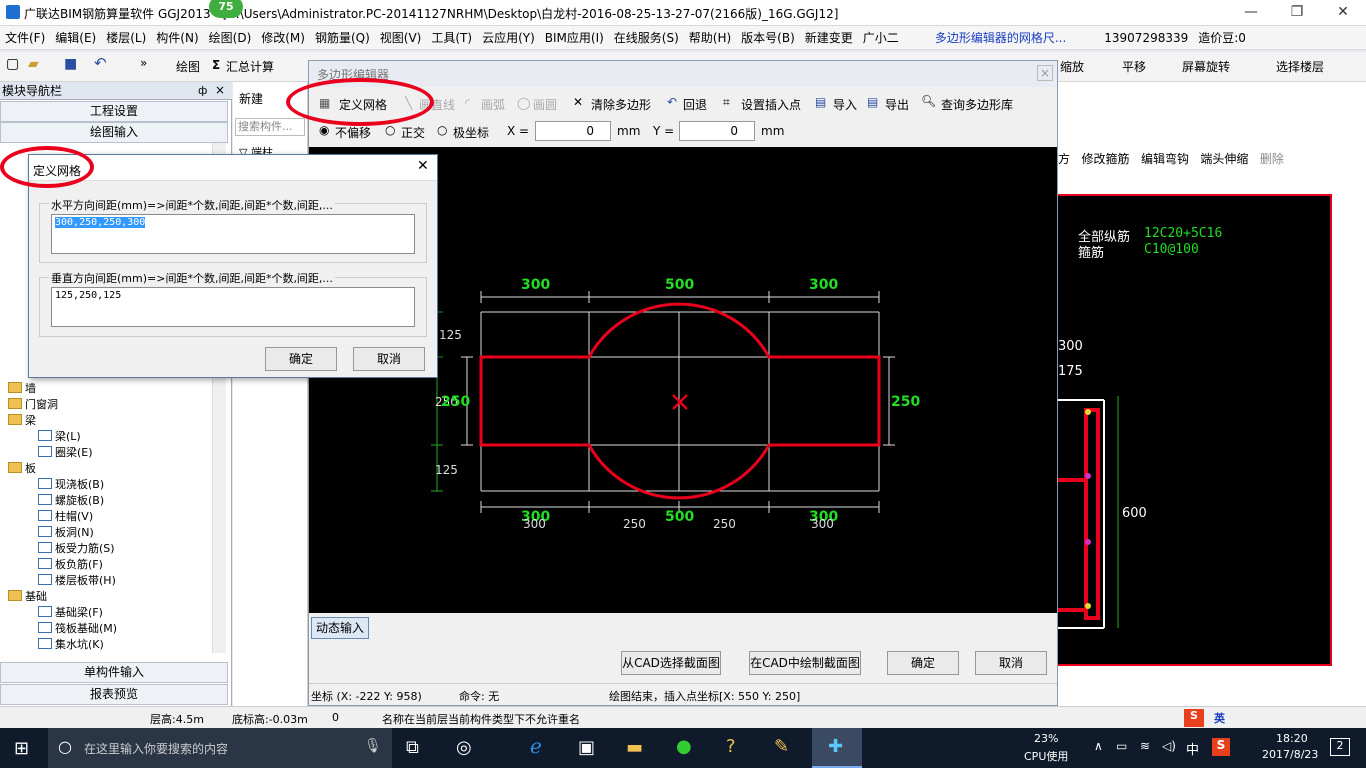 Image resolution: width=1366 pixels, height=768 pixels. Describe the element at coordinates (85, 580) in the screenshot. I see `tree-slab-band: 楼层板带(H)` at that location.